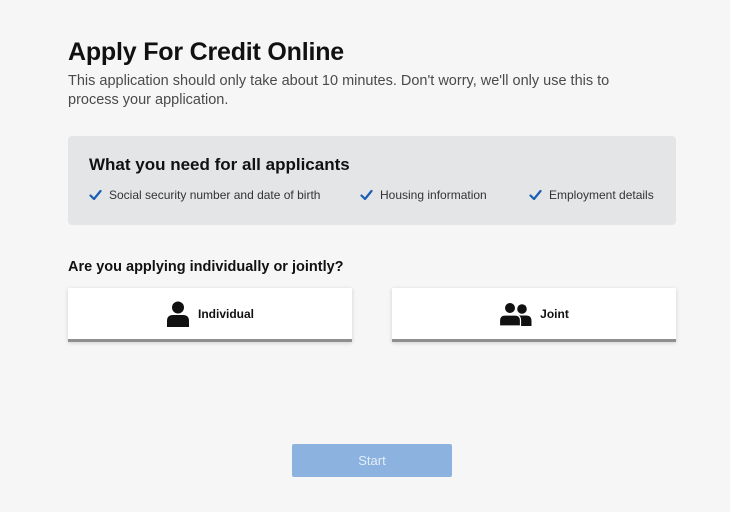 The height and width of the screenshot is (512, 730). Describe the element at coordinates (215, 195) in the screenshot. I see `requirement-label: Social security number and date of birth` at that location.